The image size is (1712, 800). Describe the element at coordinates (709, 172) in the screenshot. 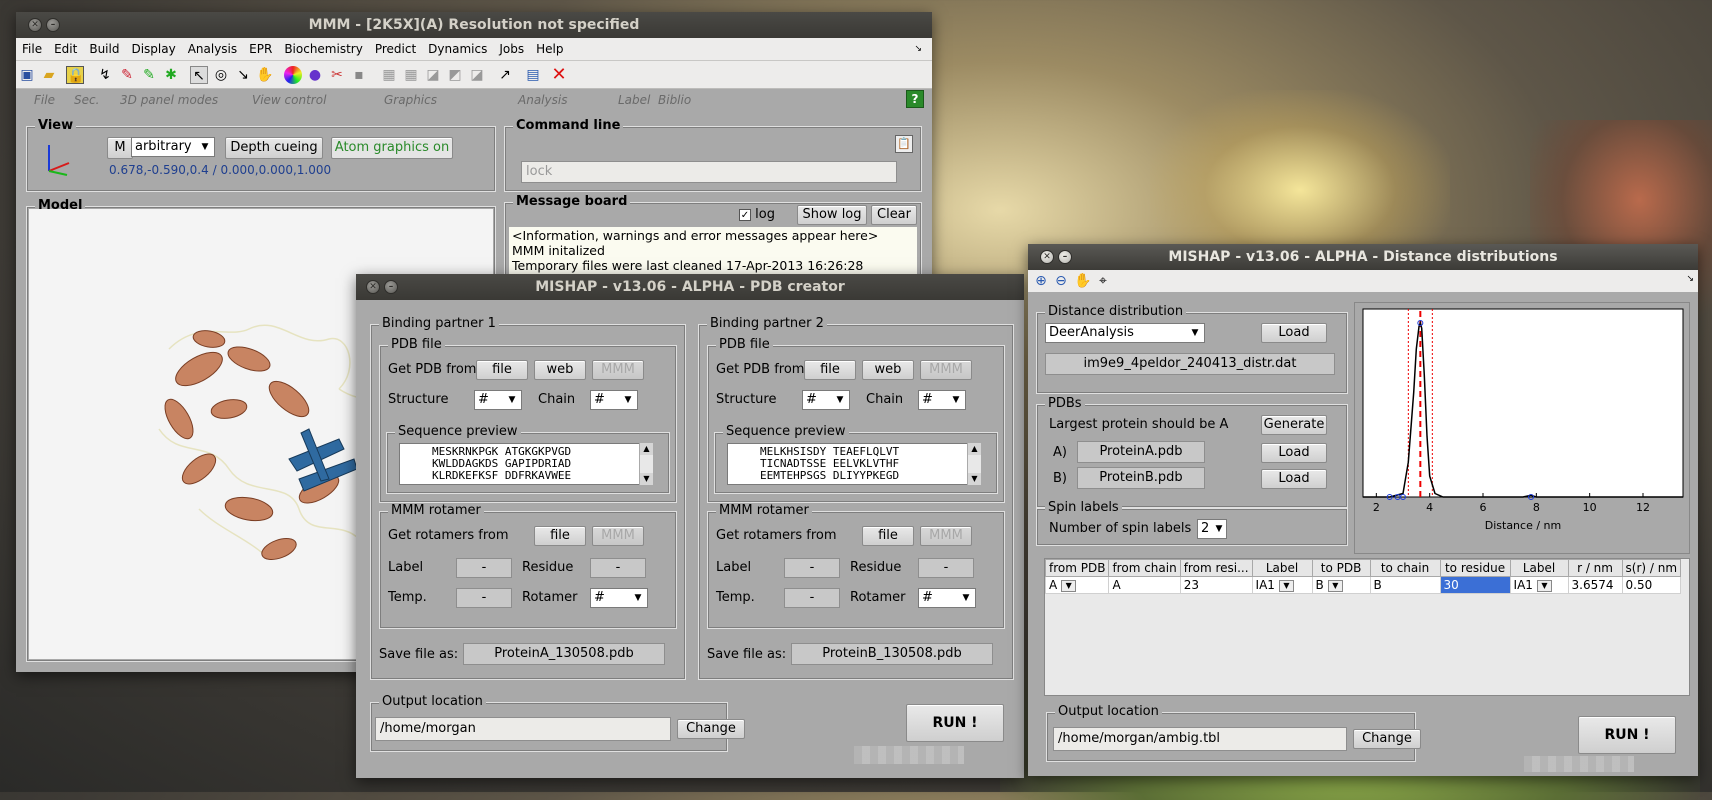

I see `command-input: lock` at that location.